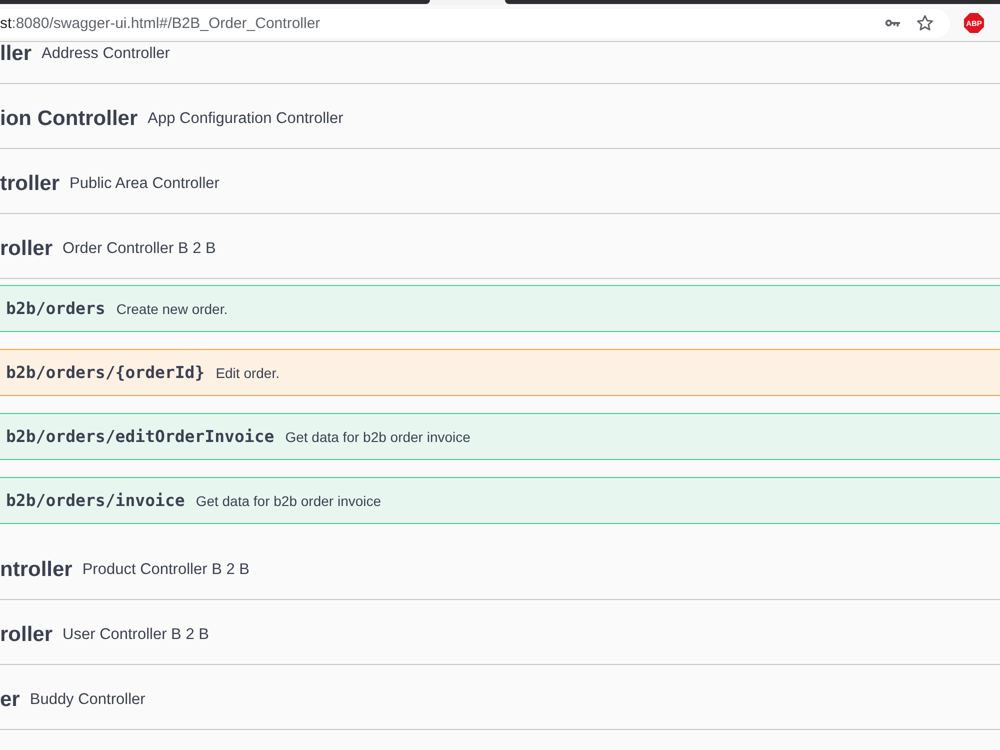 The image size is (1000, 750). I want to click on endpoint-path: b2b/orders, so click(56, 308).